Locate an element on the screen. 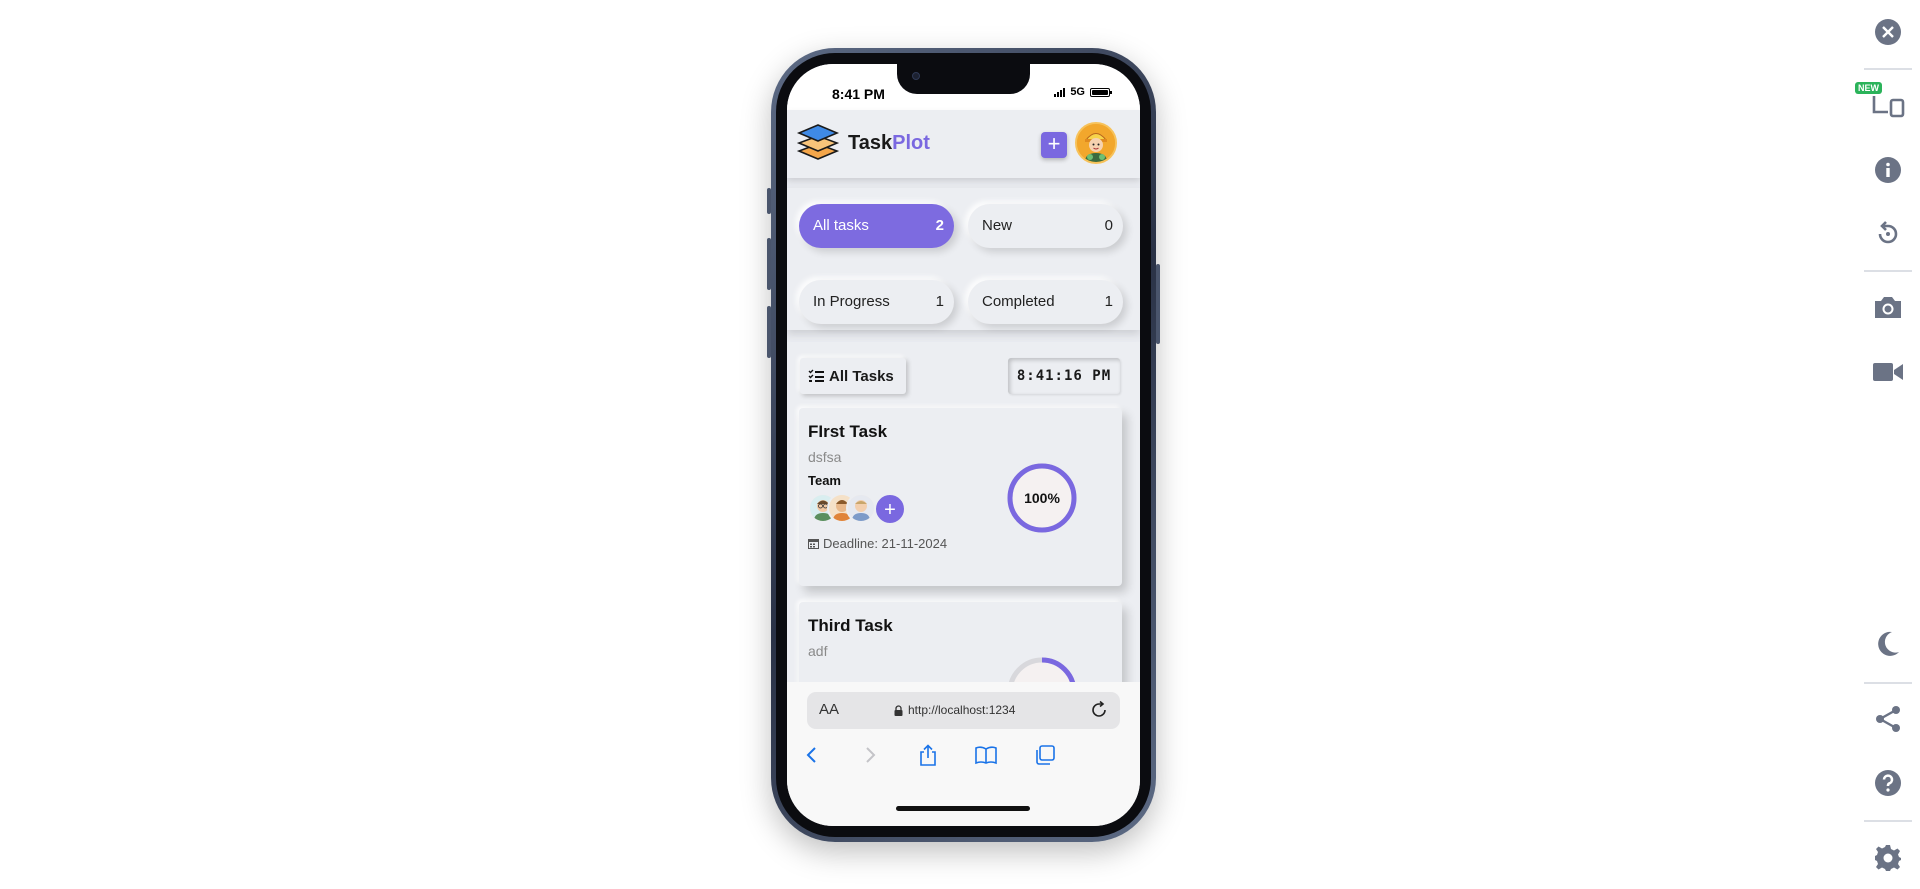 This screenshot has width=1920, height=889. task-deadline: Deadline: 21-11-2024 is located at coordinates (877, 543).